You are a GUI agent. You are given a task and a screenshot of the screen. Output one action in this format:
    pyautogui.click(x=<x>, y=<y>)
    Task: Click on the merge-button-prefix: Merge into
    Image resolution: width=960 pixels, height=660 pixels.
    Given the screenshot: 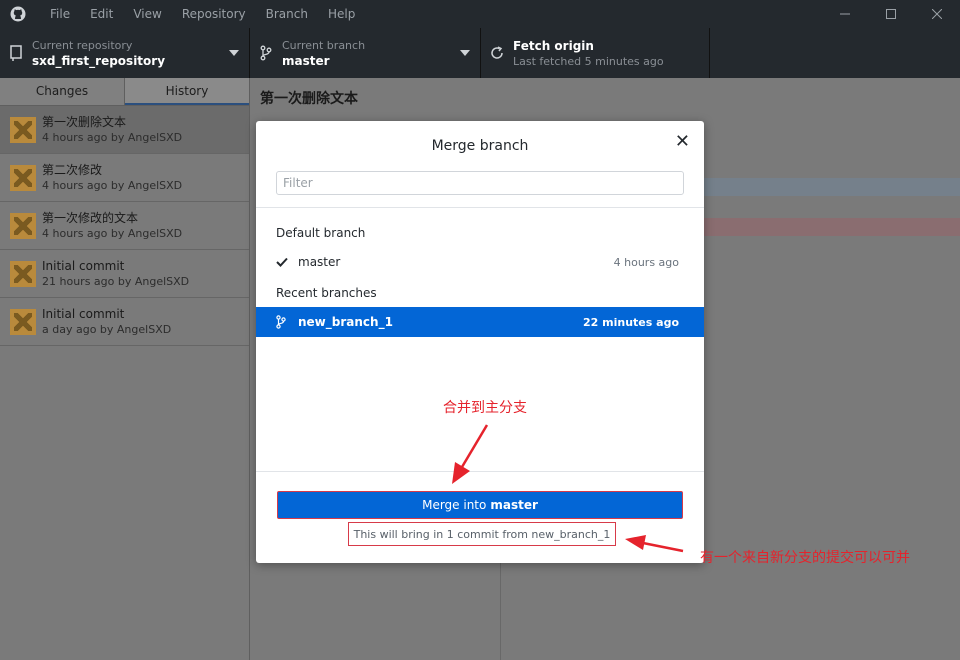 What is the action you would take?
    pyautogui.click(x=454, y=505)
    